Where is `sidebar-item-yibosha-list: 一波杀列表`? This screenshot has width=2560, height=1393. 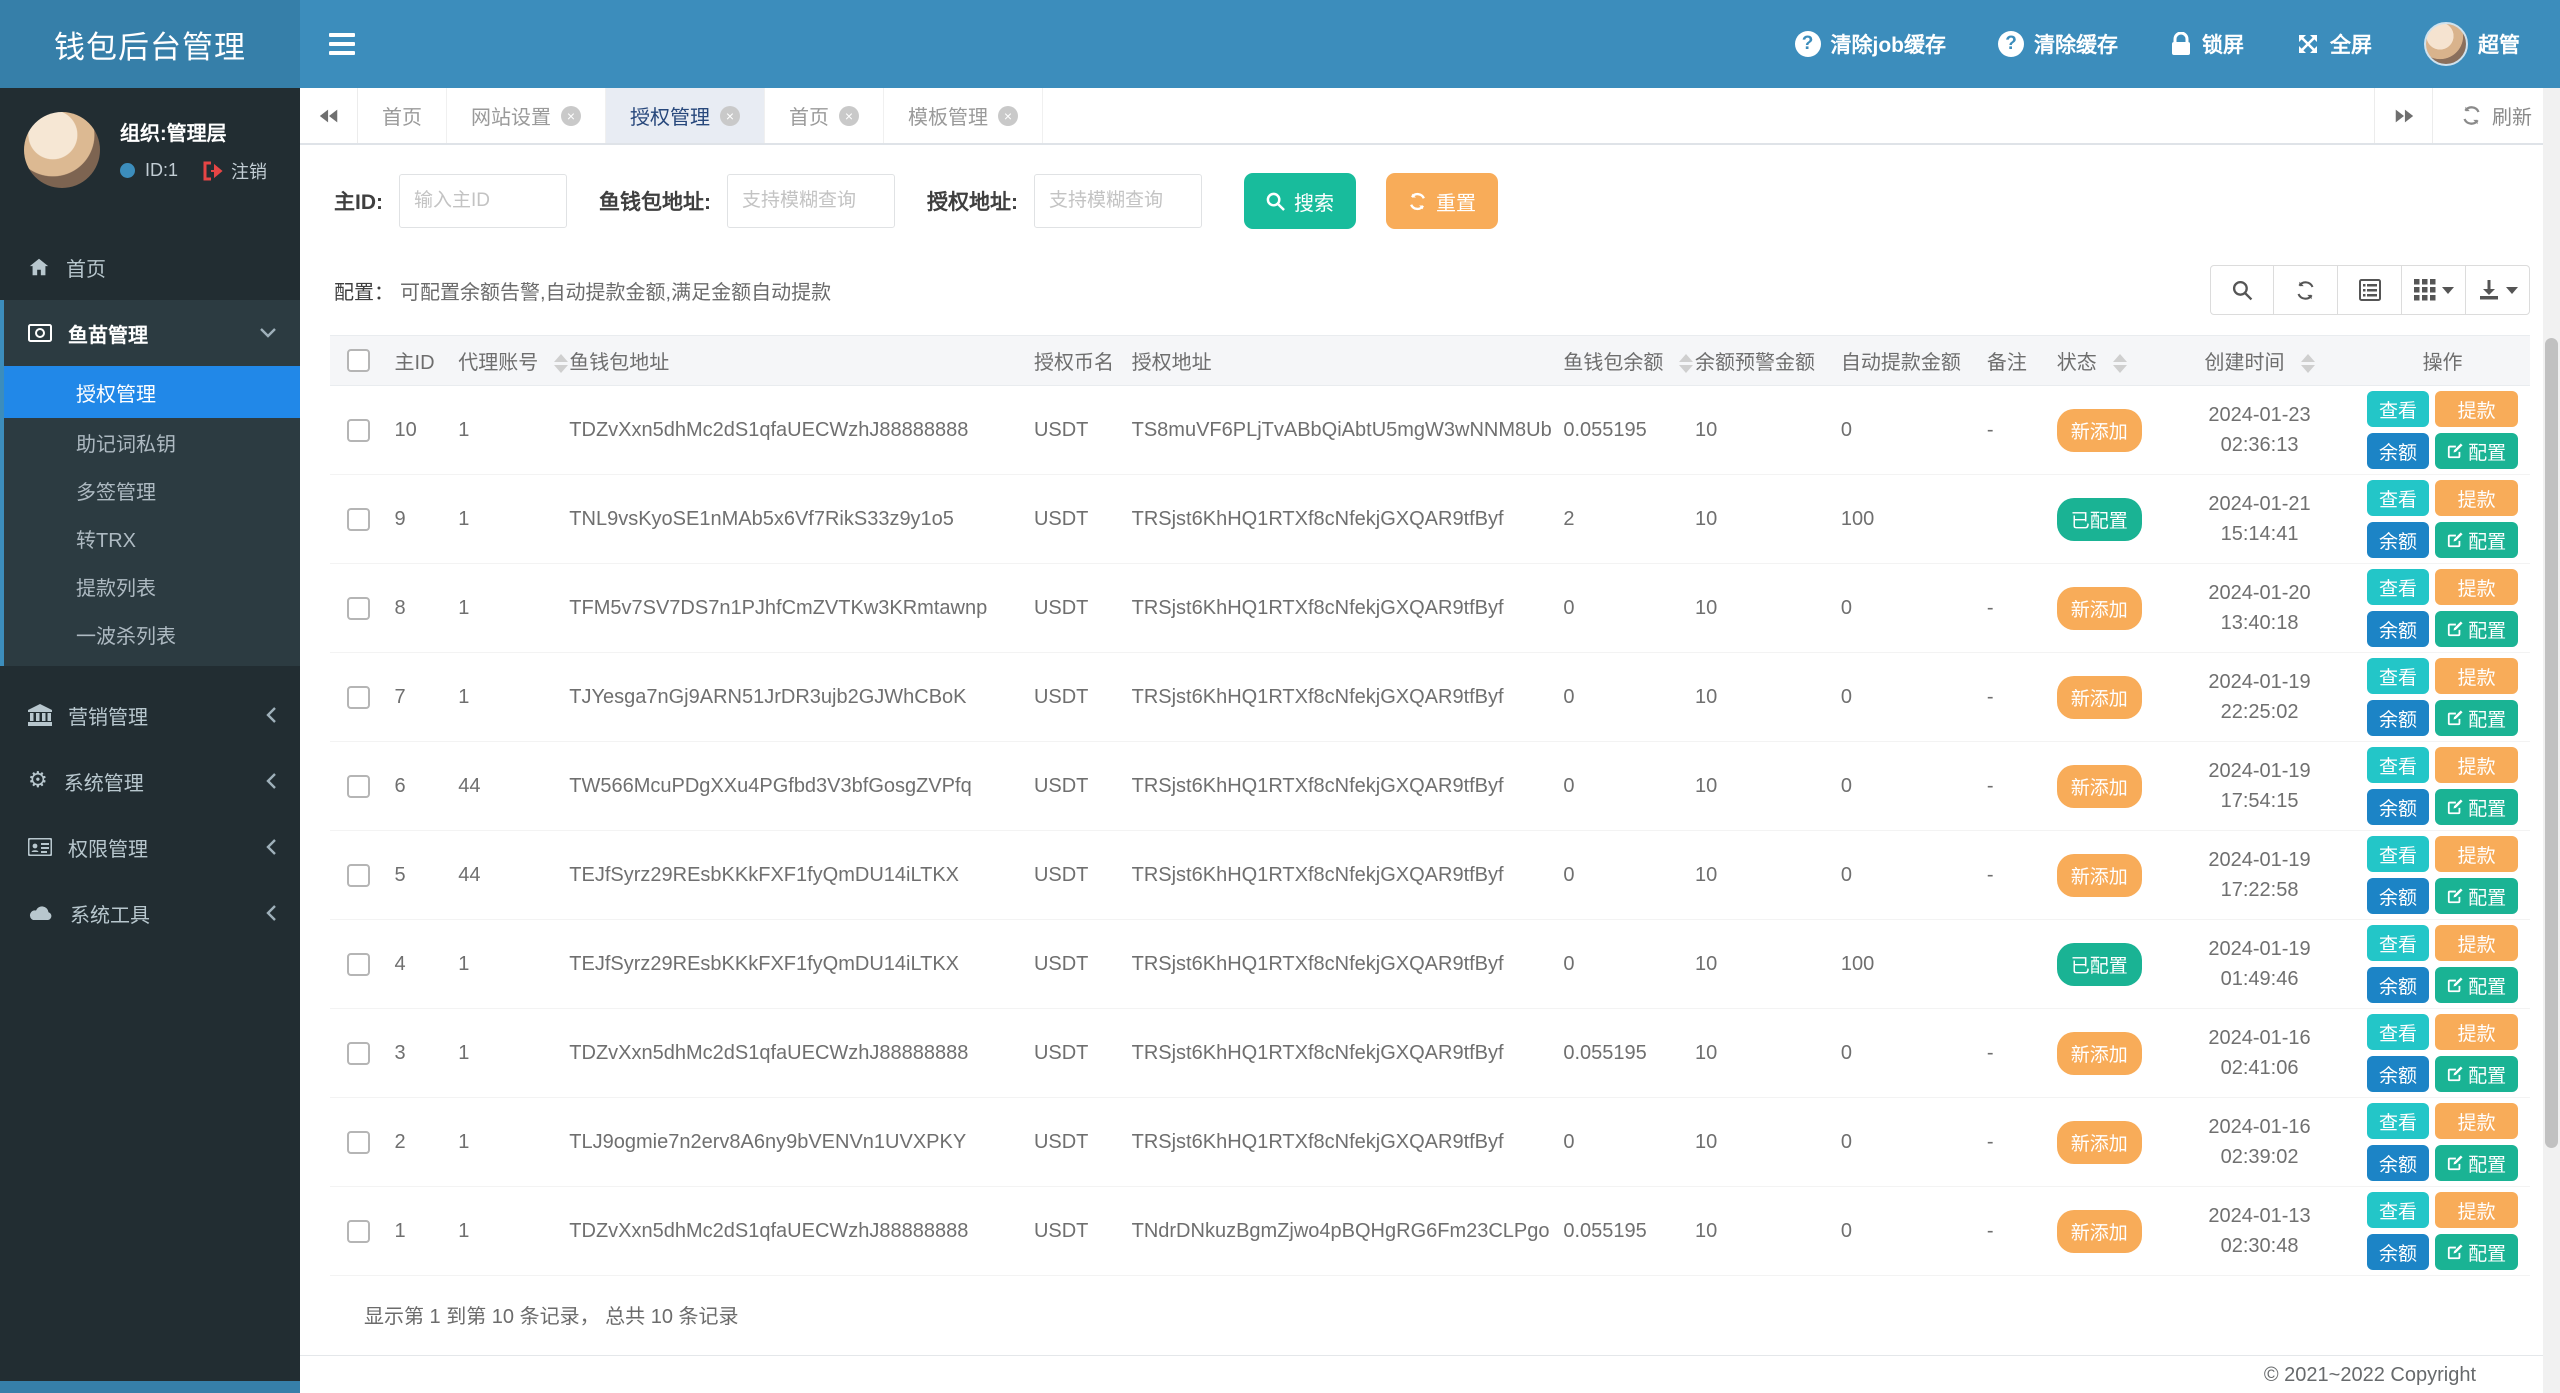 sidebar-item-yibosha-list: 一波杀列表 is located at coordinates (152, 634).